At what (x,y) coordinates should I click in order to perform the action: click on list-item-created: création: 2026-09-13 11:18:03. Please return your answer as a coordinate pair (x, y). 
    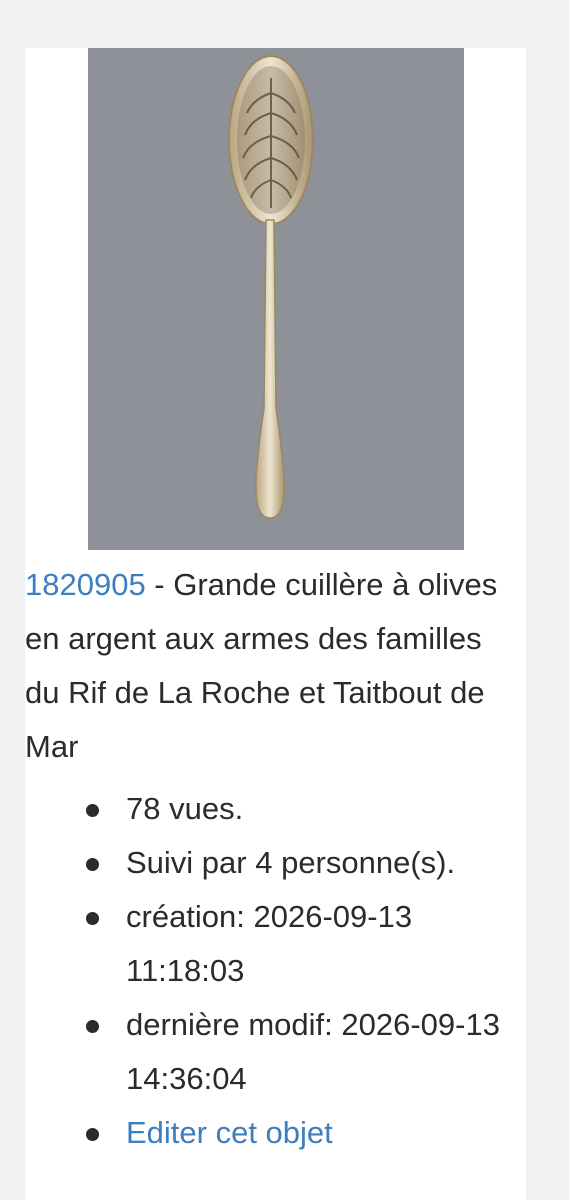
    Looking at the image, I should click on (306, 944).